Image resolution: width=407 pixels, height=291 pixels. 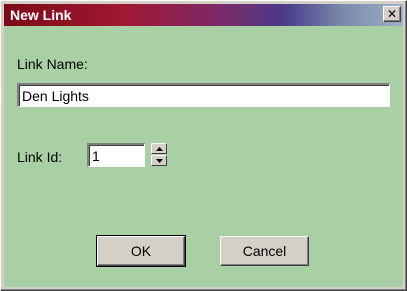 What do you see at coordinates (96, 155) in the screenshot?
I see `link-id-value: 1` at bounding box center [96, 155].